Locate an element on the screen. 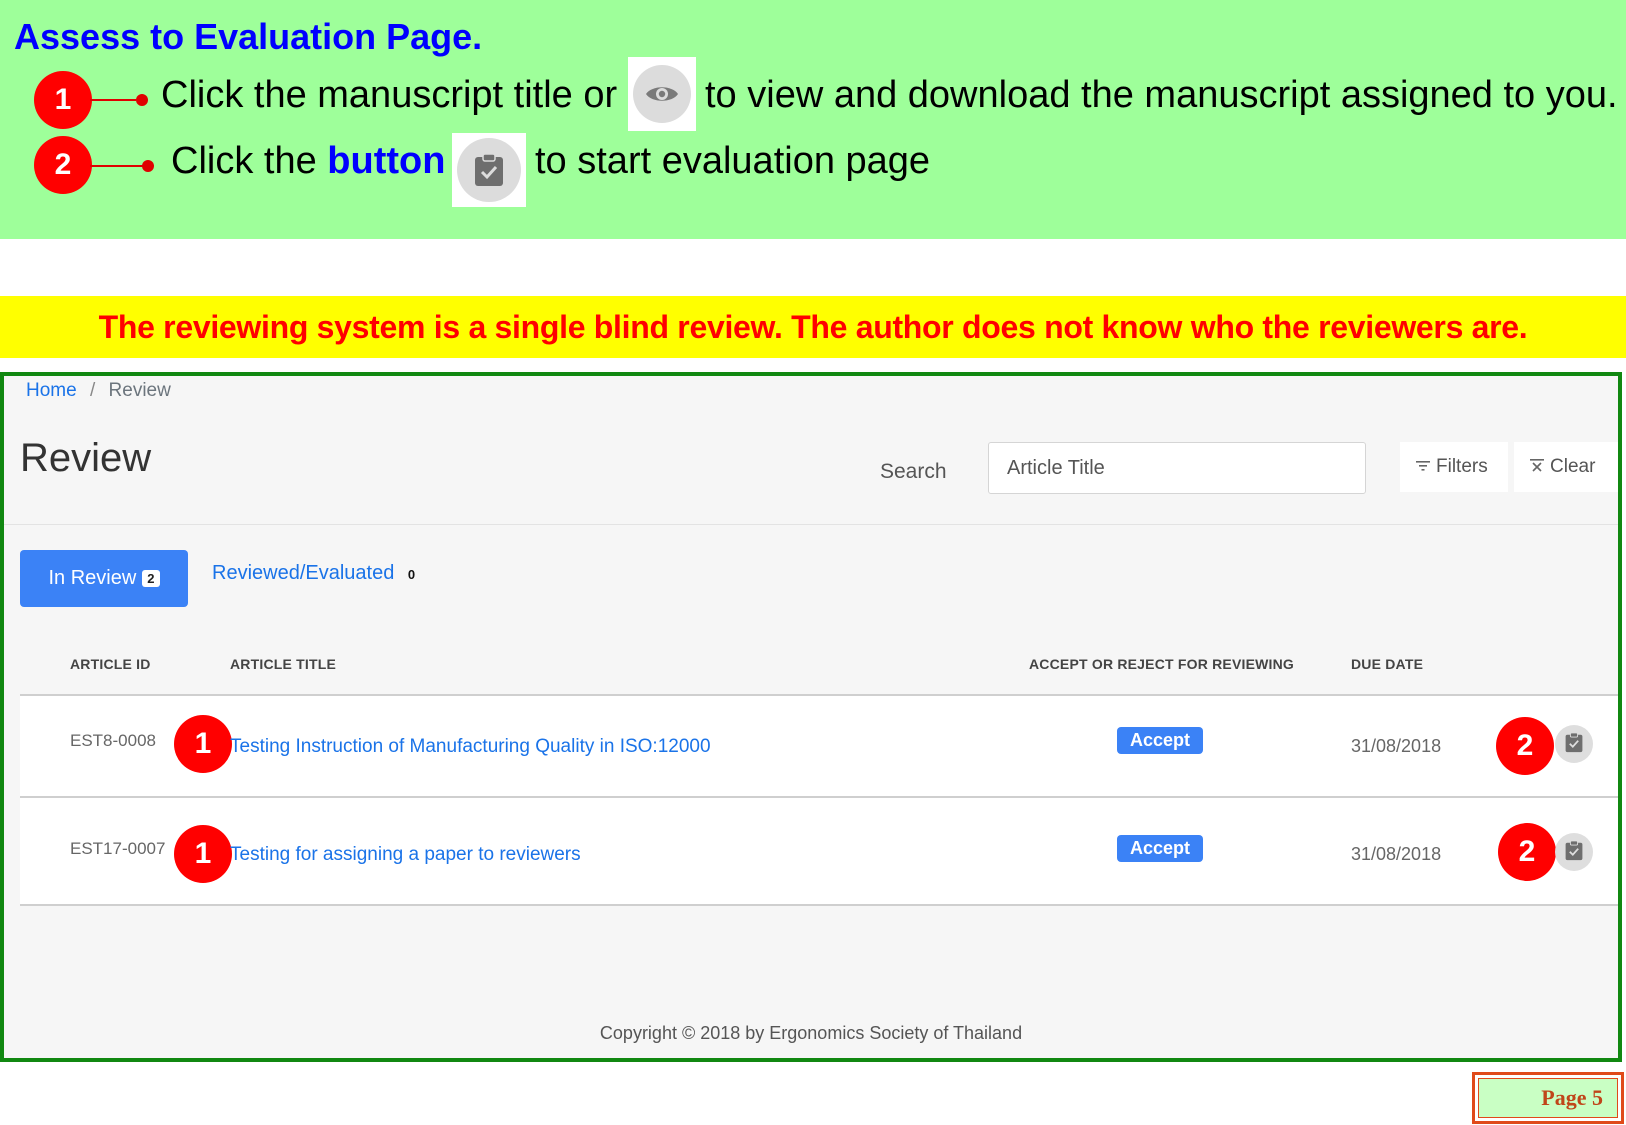 This screenshot has height=1125, width=1626. column-header-article-title: ARTICLE TITLE is located at coordinates (283, 664).